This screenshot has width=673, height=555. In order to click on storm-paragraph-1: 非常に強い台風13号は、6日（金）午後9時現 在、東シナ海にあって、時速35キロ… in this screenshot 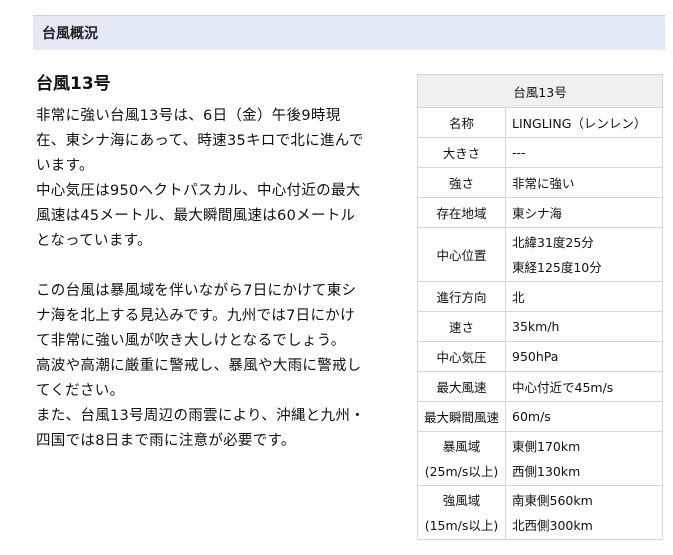, I will do `click(220, 179)`.